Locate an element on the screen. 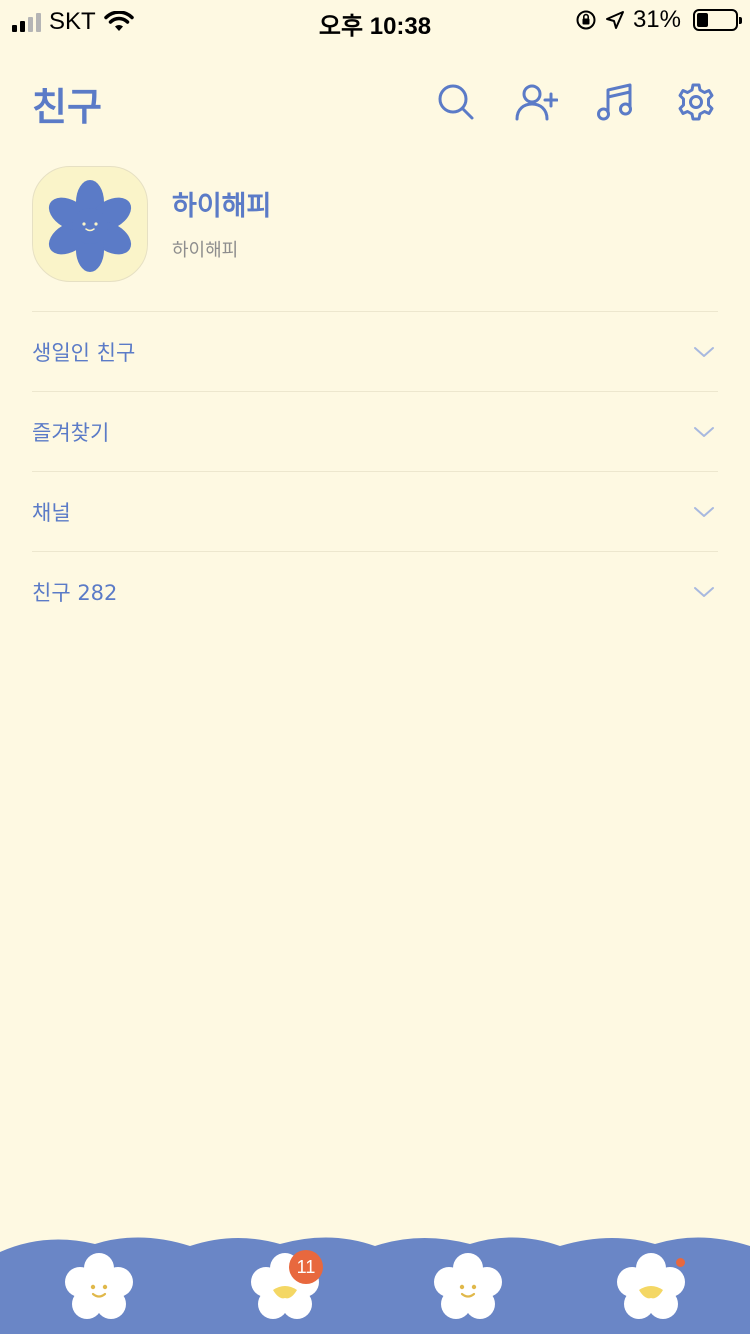 This screenshot has width=750, height=1334. rotation-lock-icon is located at coordinates (586, 20).